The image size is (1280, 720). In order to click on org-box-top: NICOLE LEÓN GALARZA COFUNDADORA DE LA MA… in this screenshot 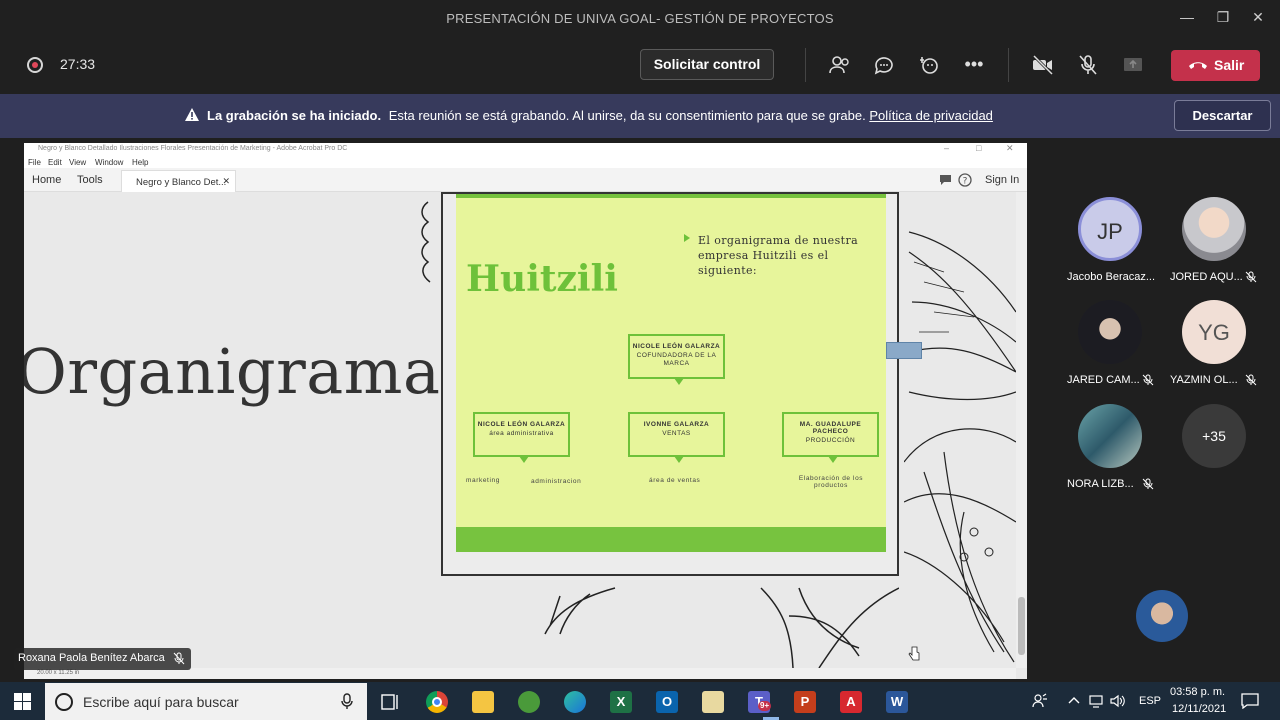, I will do `click(676, 359)`.